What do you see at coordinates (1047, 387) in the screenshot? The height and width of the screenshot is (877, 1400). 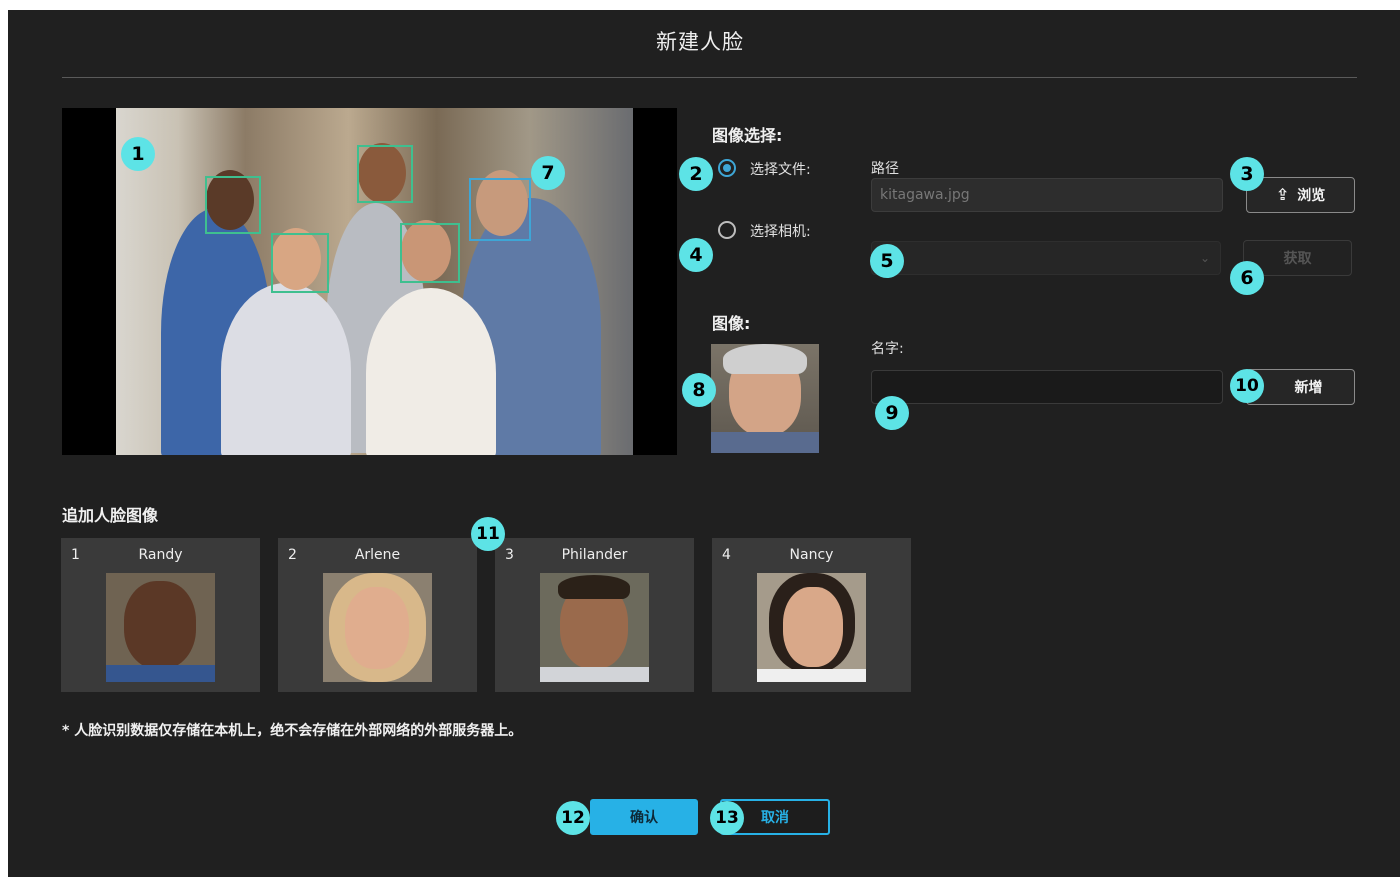 I see `name-input` at bounding box center [1047, 387].